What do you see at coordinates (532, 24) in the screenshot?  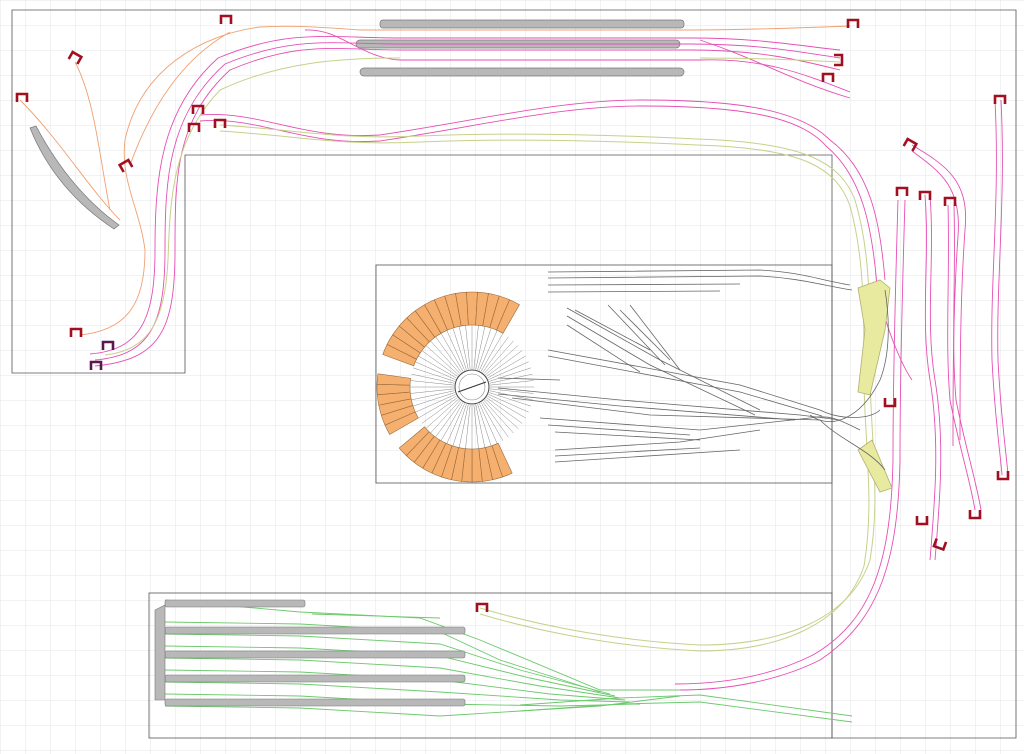 I see `top-platform` at bounding box center [532, 24].